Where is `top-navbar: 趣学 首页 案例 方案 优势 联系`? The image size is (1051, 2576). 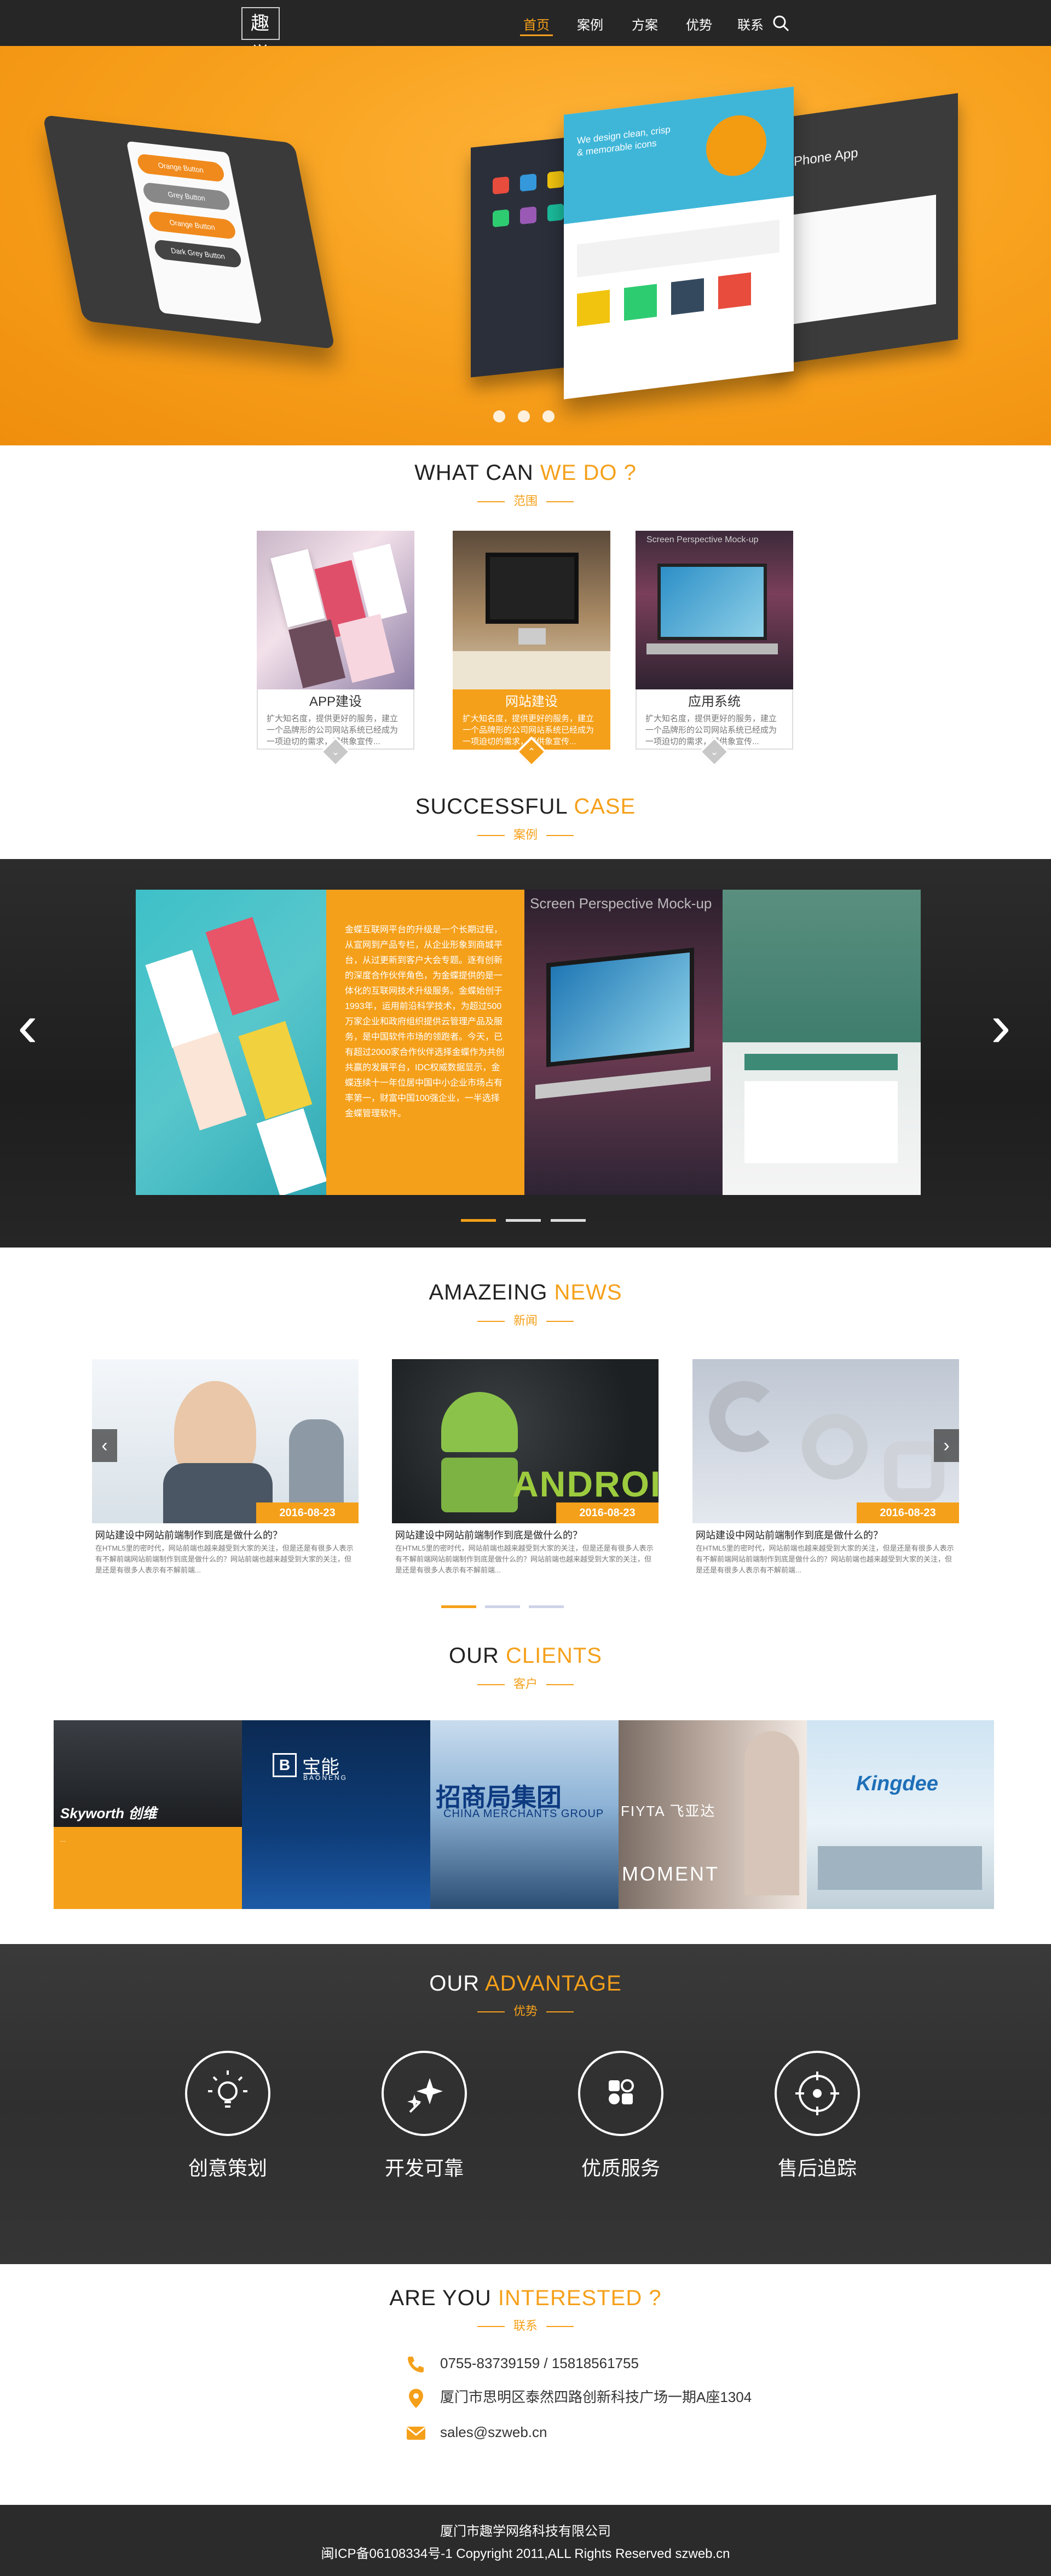
top-navbar: 趣学 首页 案例 方案 优势 联系 is located at coordinates (525, 32).